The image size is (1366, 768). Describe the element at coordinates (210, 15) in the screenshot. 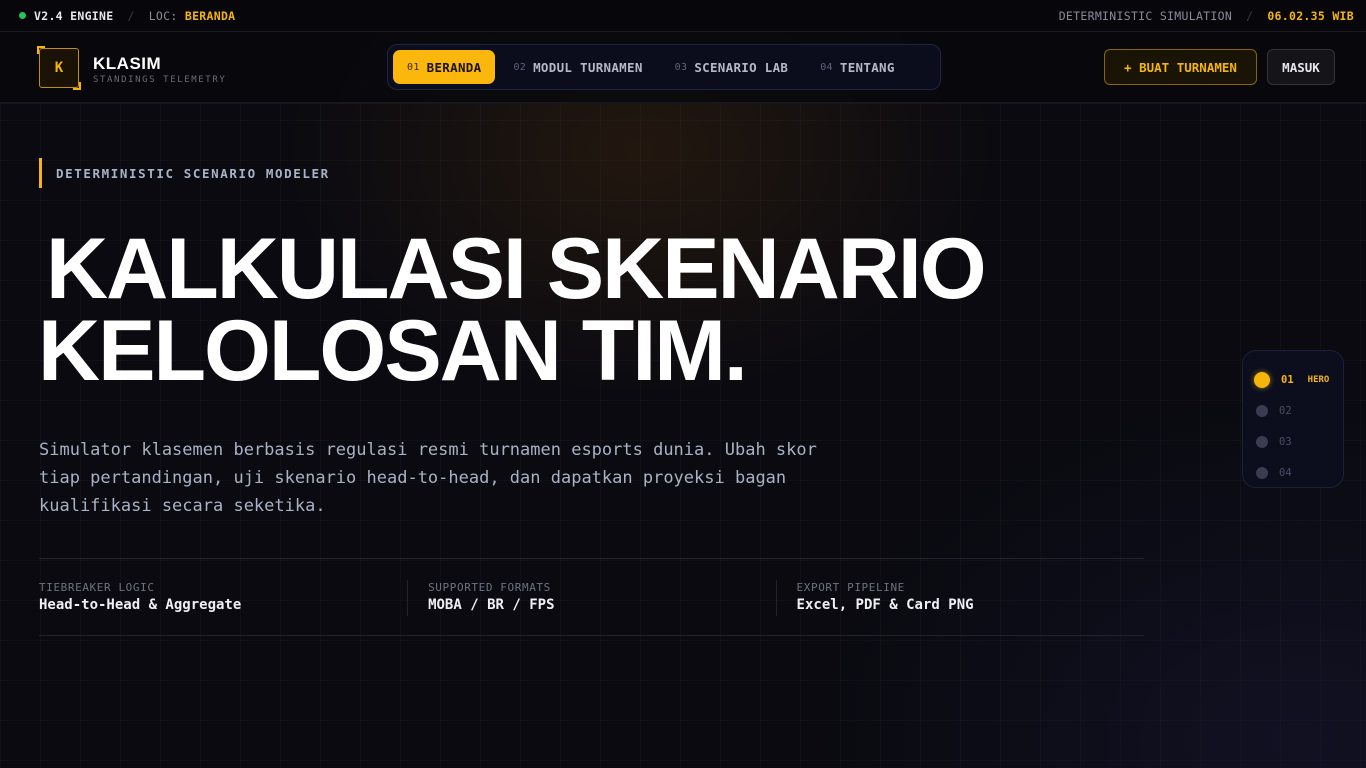

I see `location-value: BERANDA` at that location.